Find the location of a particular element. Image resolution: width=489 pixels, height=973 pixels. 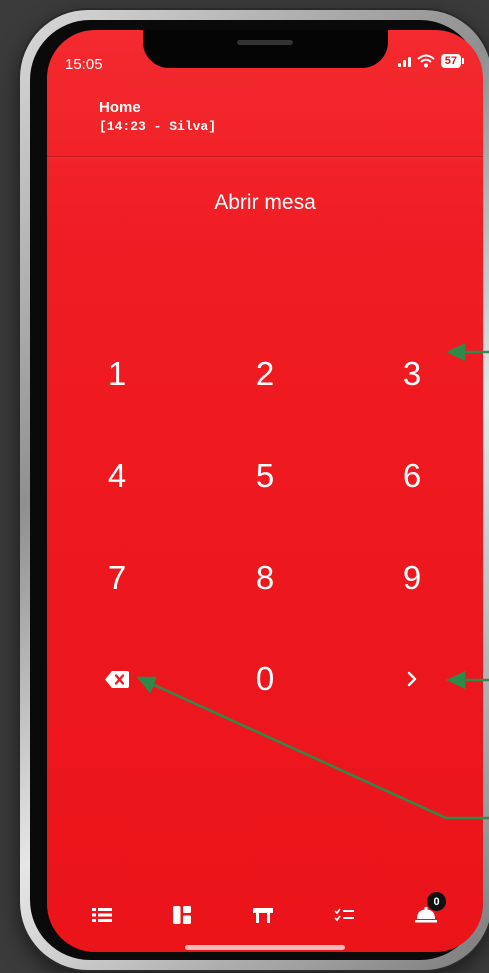

confirm-button is located at coordinates (412, 679).